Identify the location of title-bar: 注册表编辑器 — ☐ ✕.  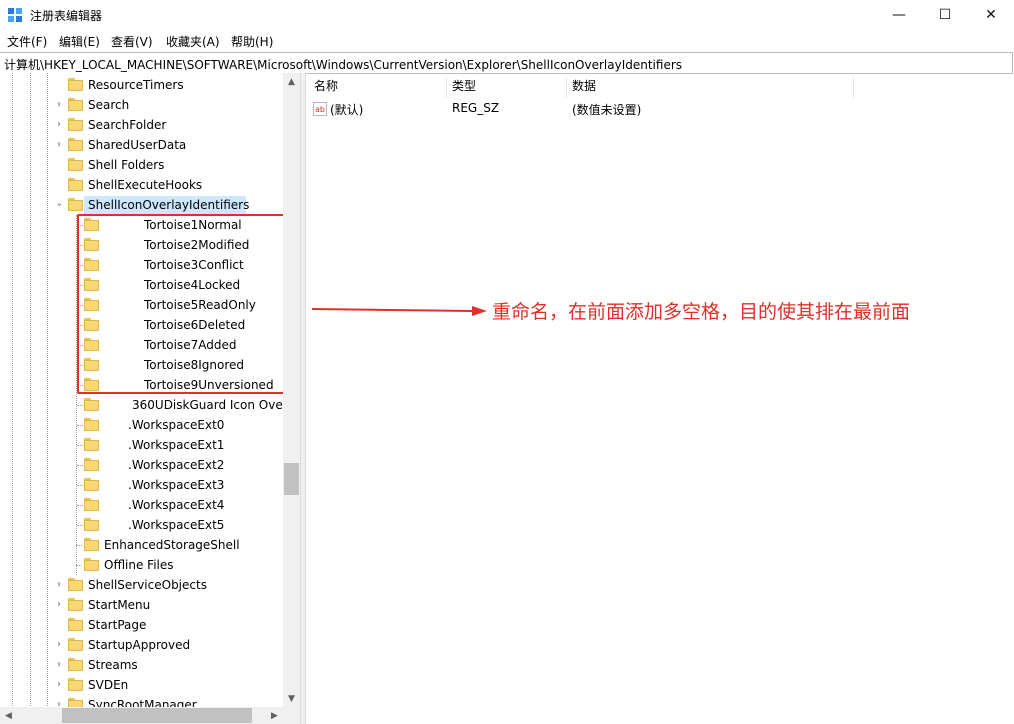
(507, 15).